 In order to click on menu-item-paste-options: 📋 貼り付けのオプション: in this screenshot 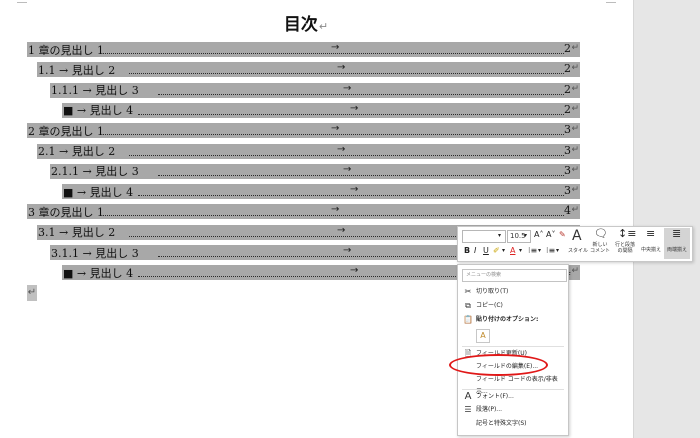, I will do `click(513, 320)`.